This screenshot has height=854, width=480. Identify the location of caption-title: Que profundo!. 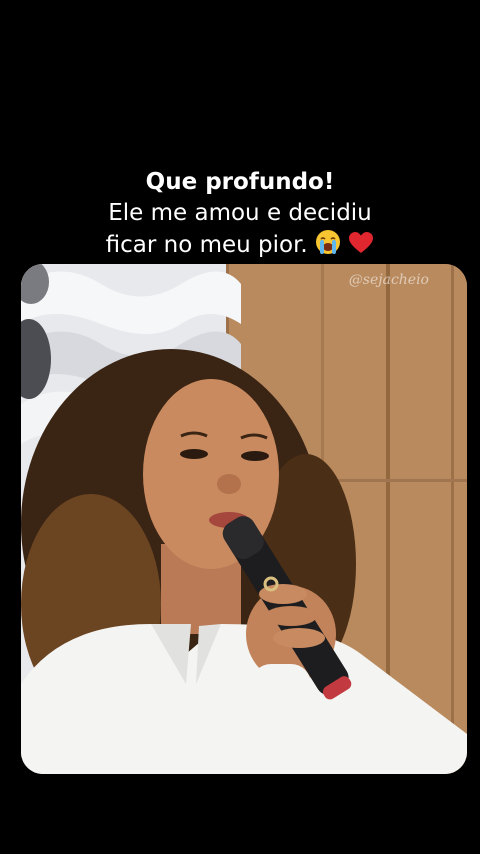
(240, 182).